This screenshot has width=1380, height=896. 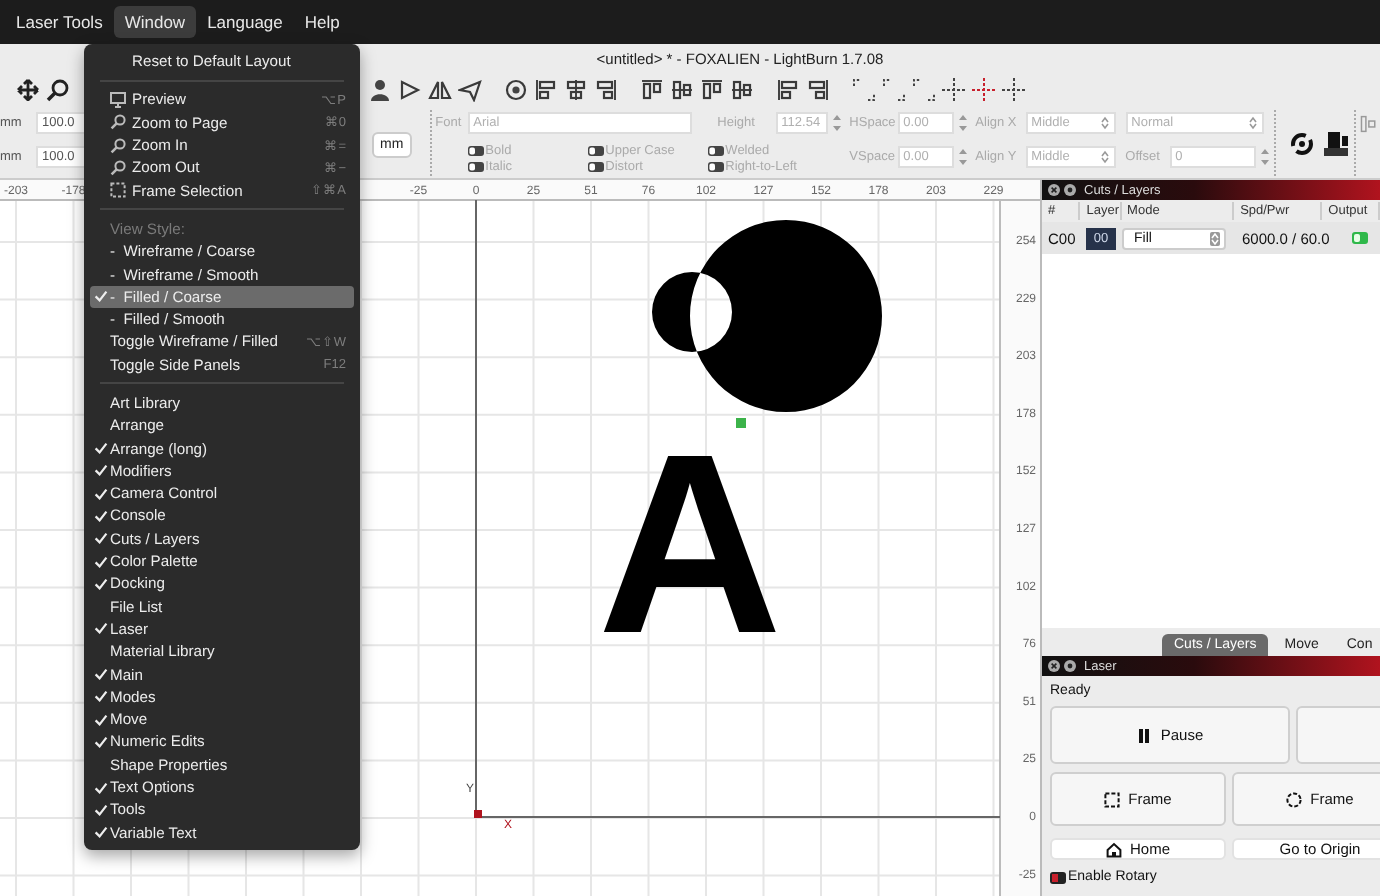 What do you see at coordinates (440, 90) in the screenshot?
I see `mirror-icon` at bounding box center [440, 90].